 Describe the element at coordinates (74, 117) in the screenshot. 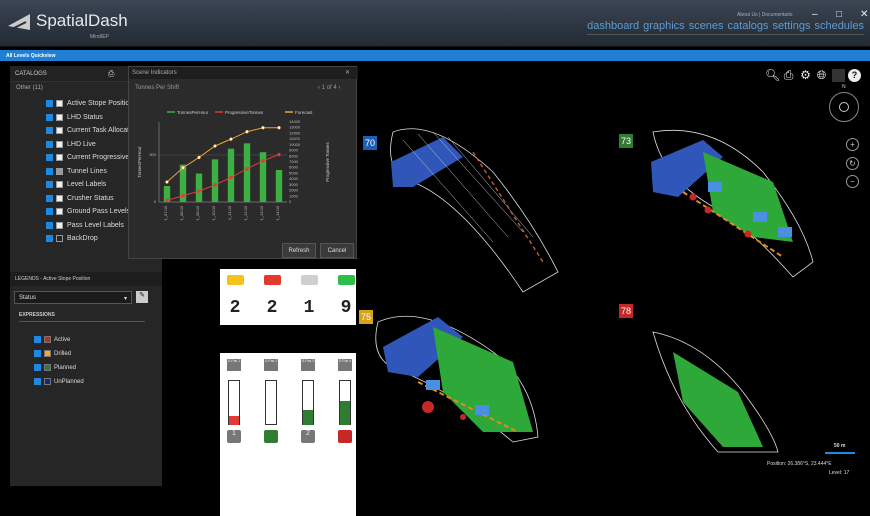

I see `catalog-item-1: LHD Status` at that location.